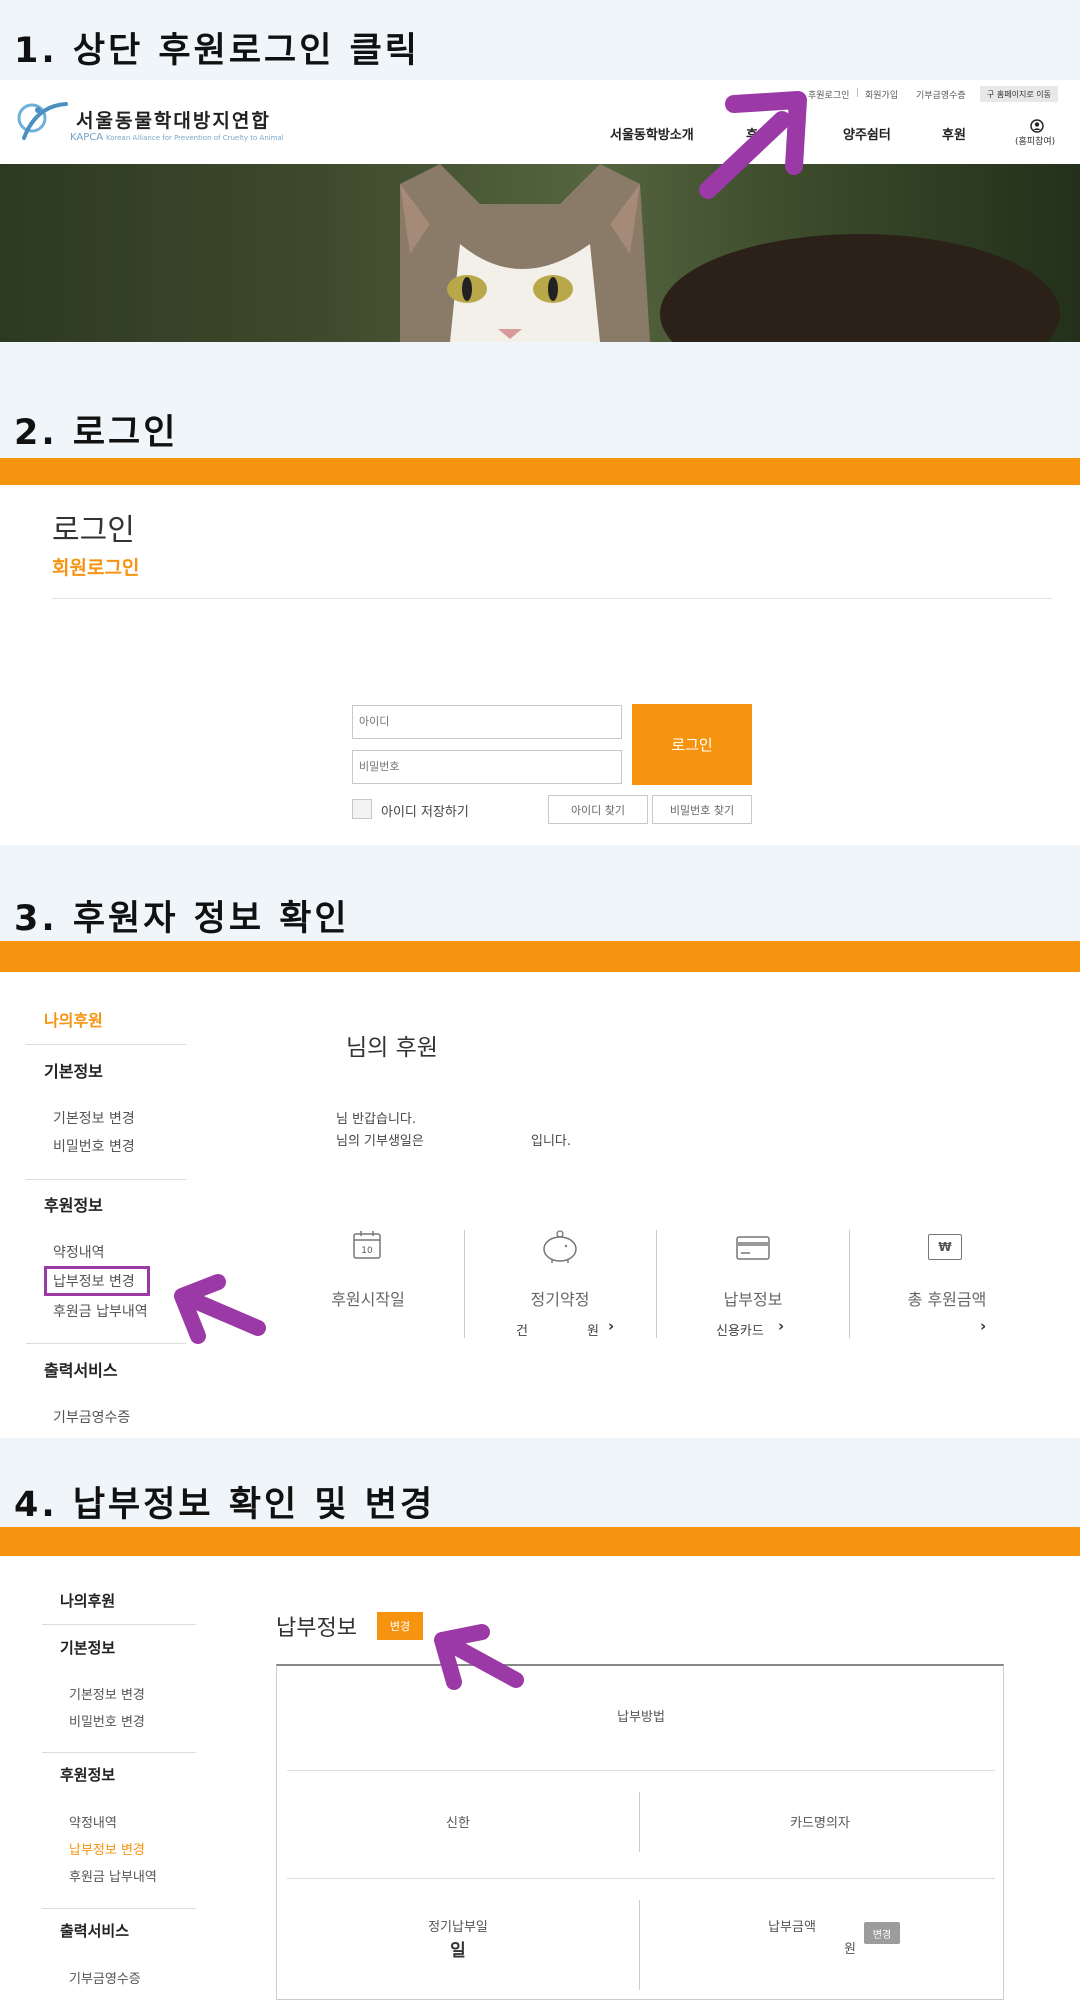 This screenshot has width=1080, height=2000. What do you see at coordinates (316, 1628) in the screenshot?
I see `payment-title: 납부정보` at bounding box center [316, 1628].